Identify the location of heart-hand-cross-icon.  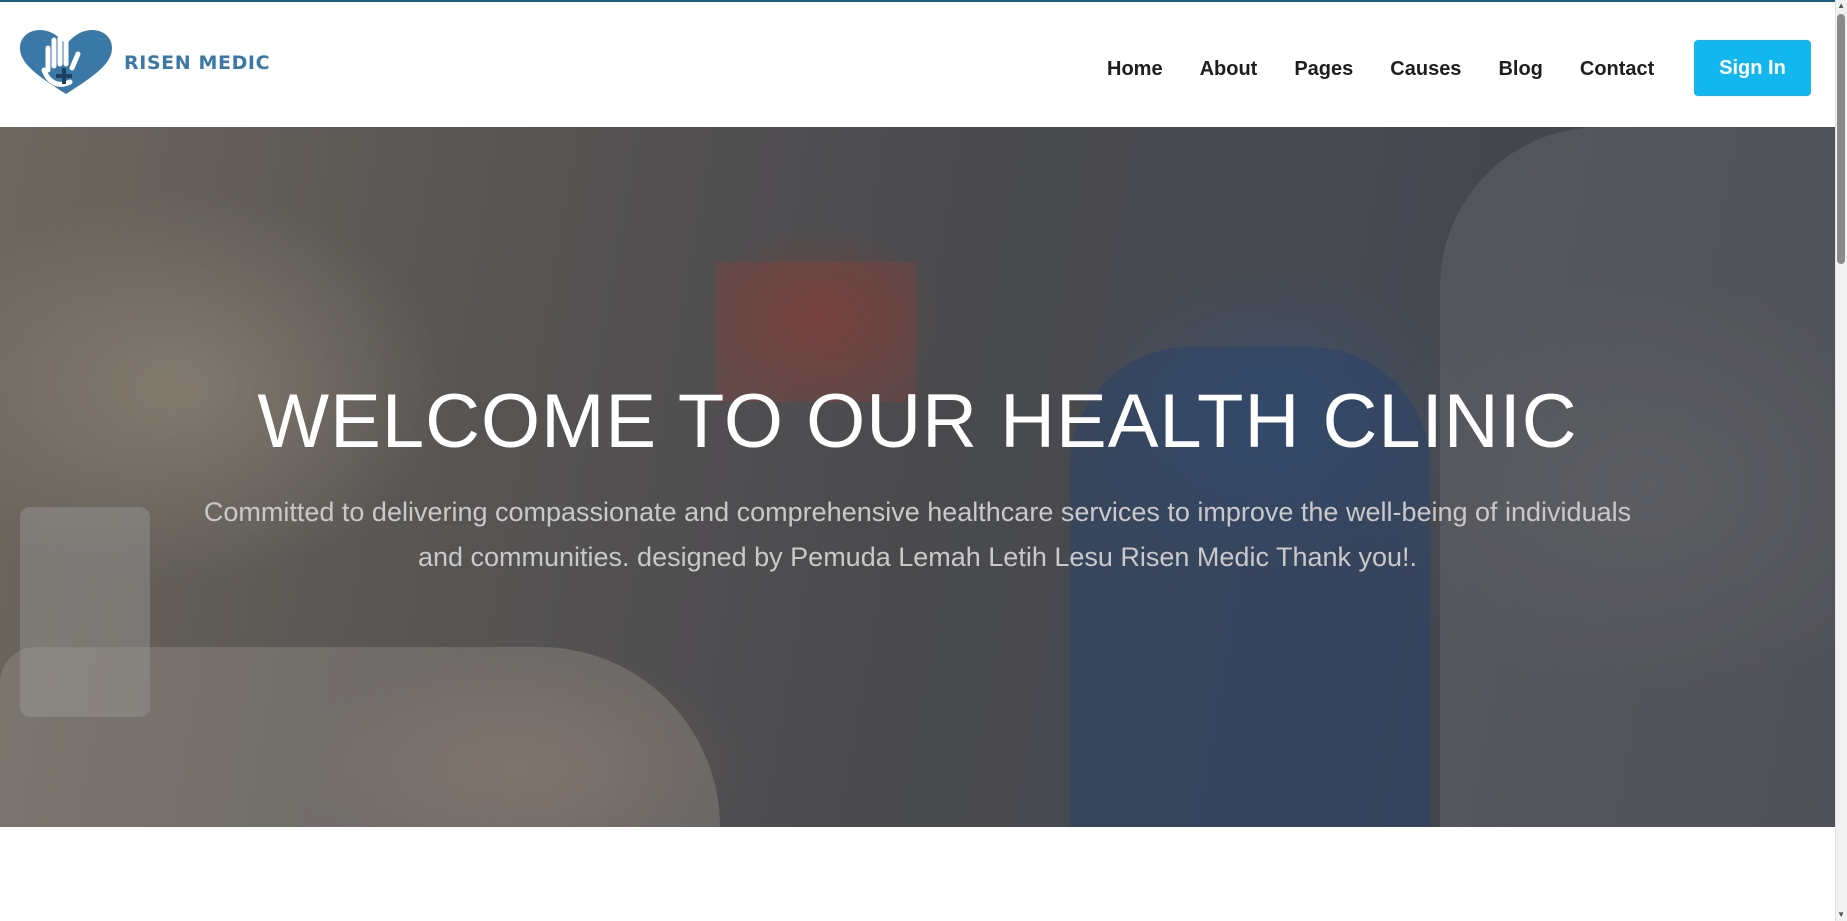
(66, 62).